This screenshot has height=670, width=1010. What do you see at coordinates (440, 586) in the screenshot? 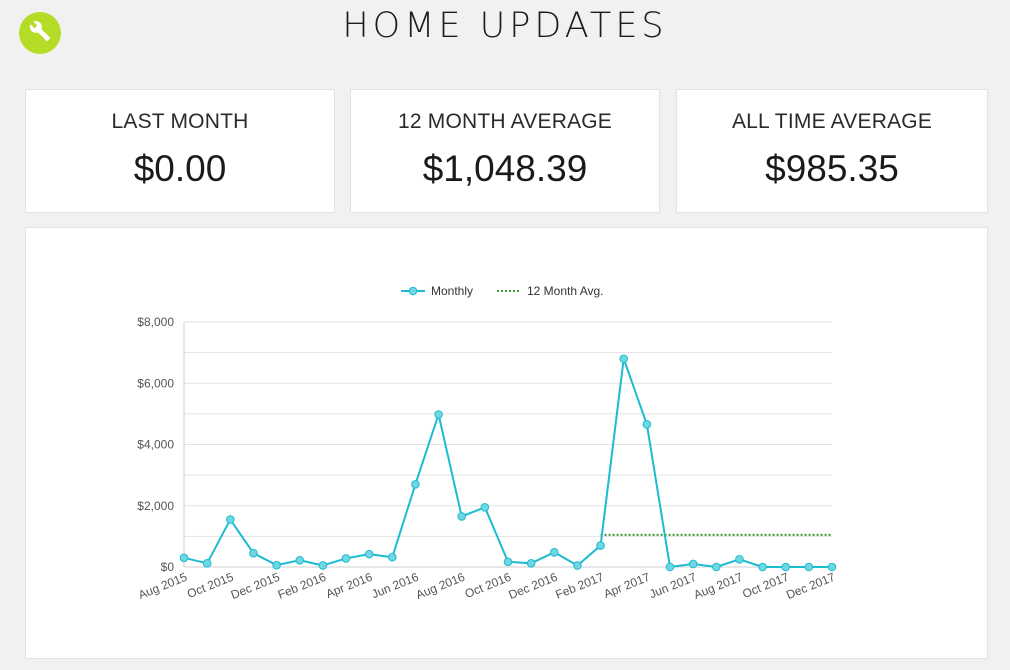
I see `x-tick-label: Aug 2016` at bounding box center [440, 586].